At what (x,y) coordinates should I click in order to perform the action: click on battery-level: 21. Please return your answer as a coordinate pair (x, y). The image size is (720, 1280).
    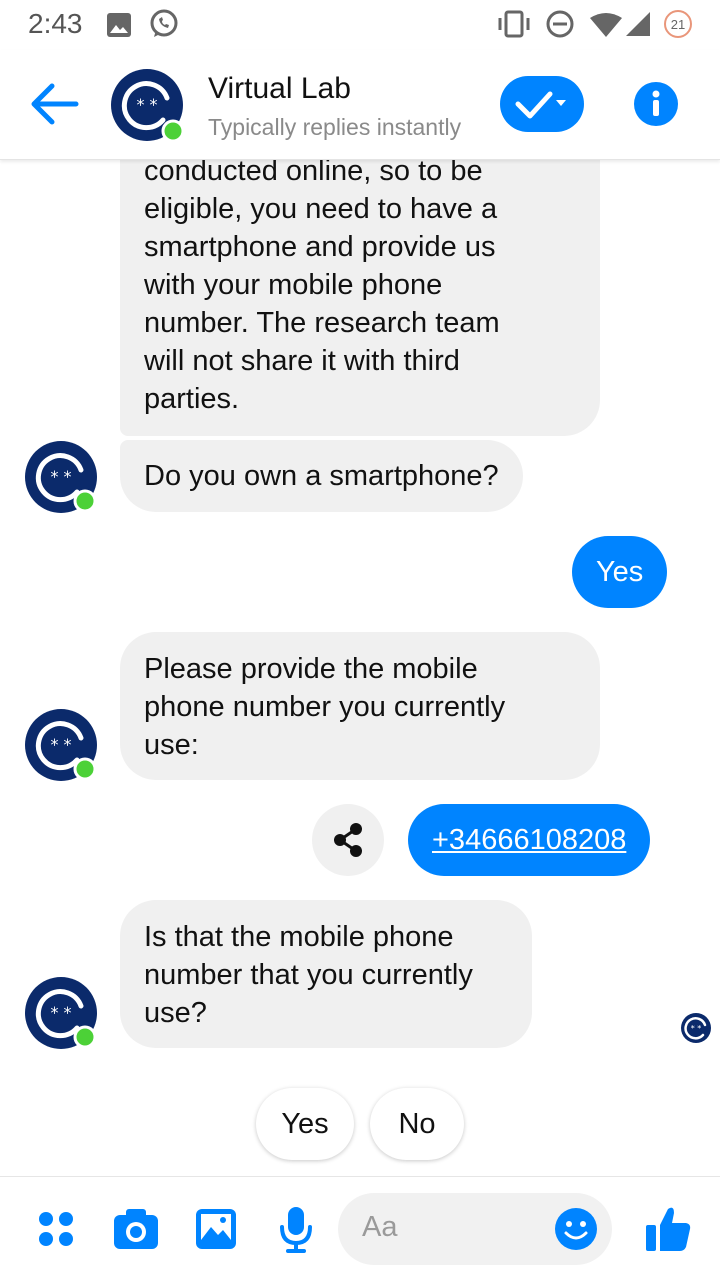
    Looking at the image, I should click on (678, 24).